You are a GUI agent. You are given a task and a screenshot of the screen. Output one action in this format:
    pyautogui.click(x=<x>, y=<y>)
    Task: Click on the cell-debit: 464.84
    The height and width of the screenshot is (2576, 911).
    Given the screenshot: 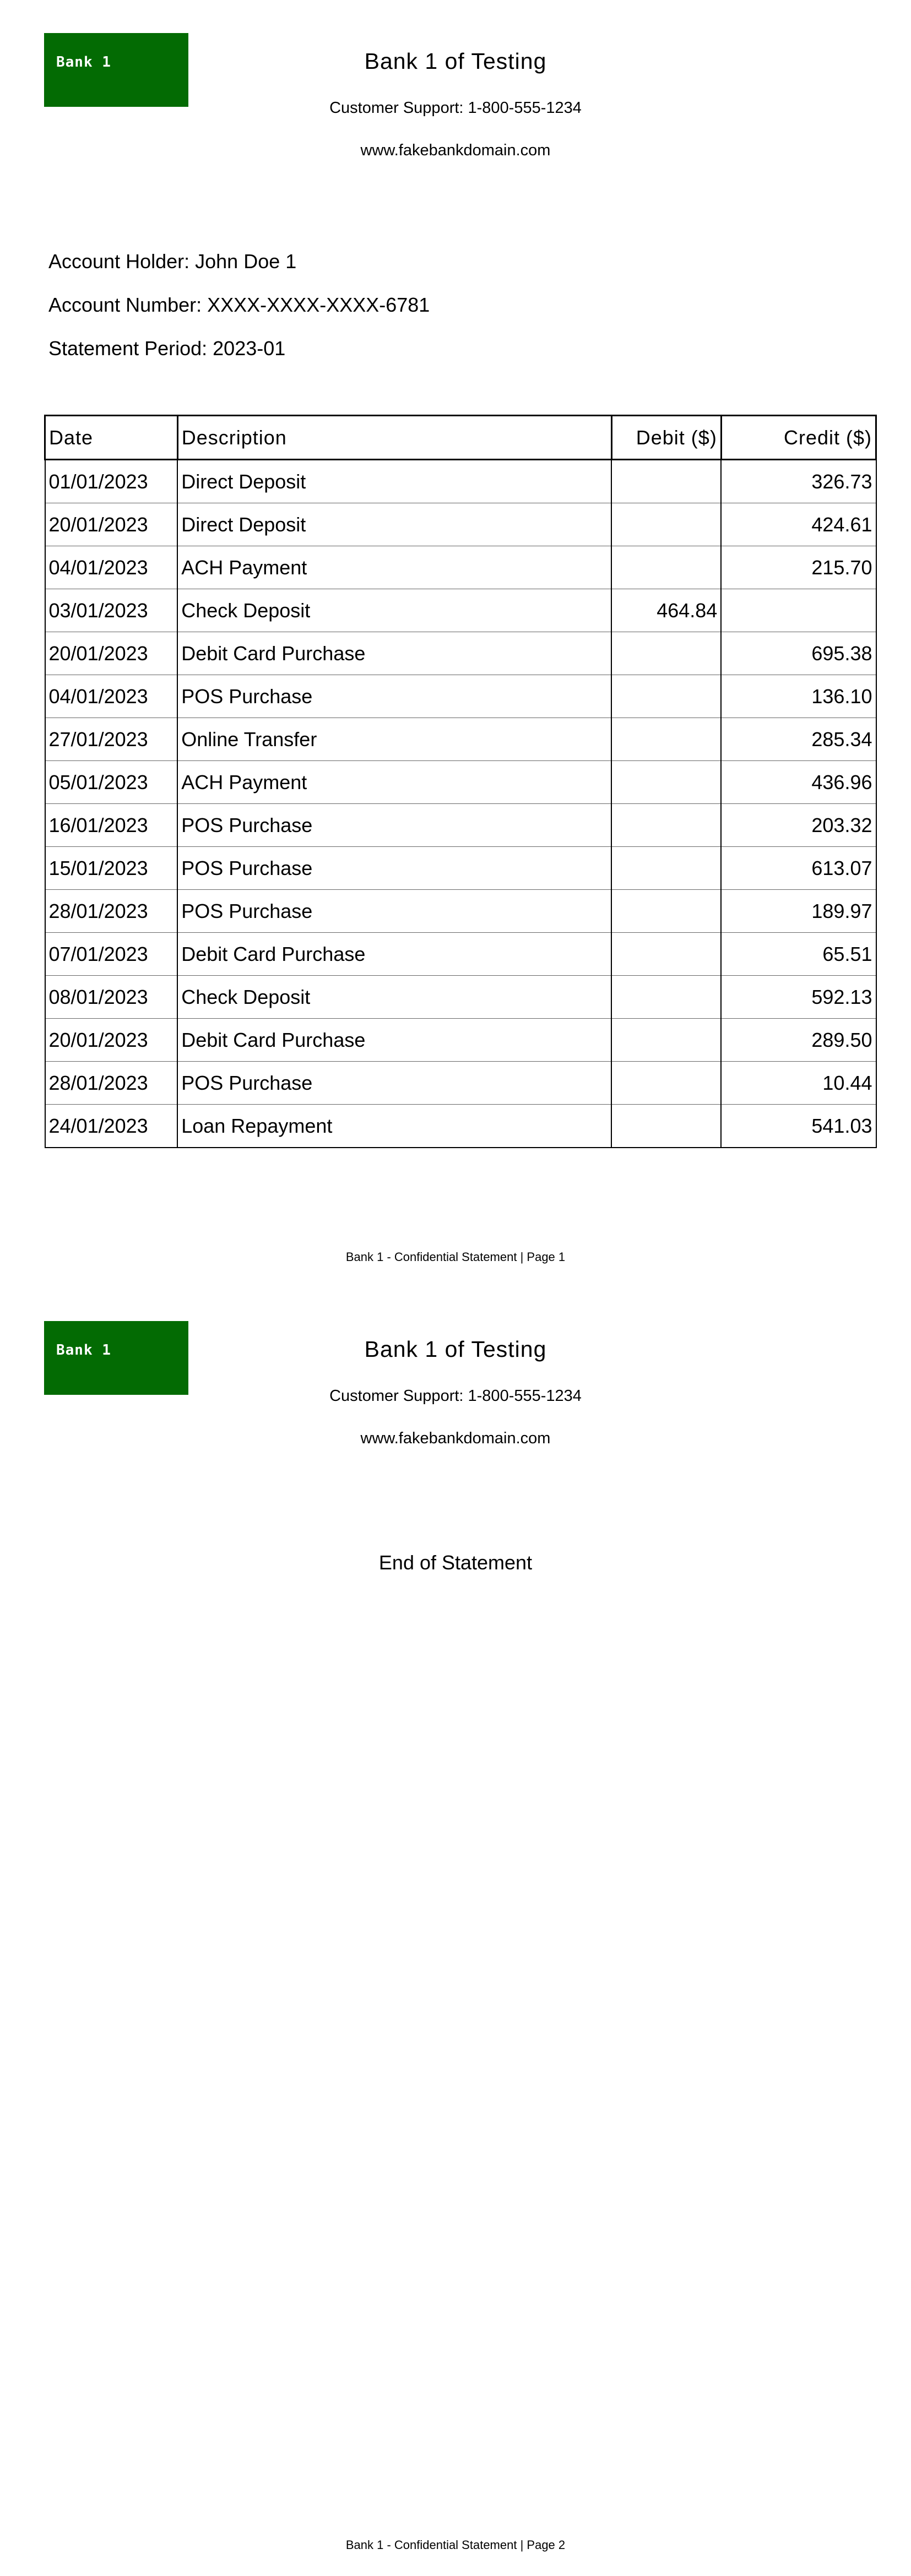 What is the action you would take?
    pyautogui.click(x=666, y=610)
    